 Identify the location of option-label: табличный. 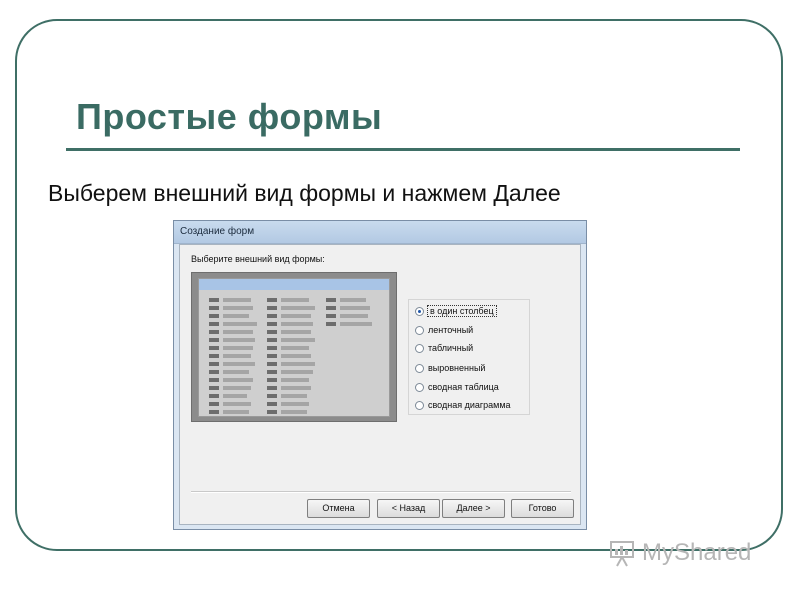
(451, 348).